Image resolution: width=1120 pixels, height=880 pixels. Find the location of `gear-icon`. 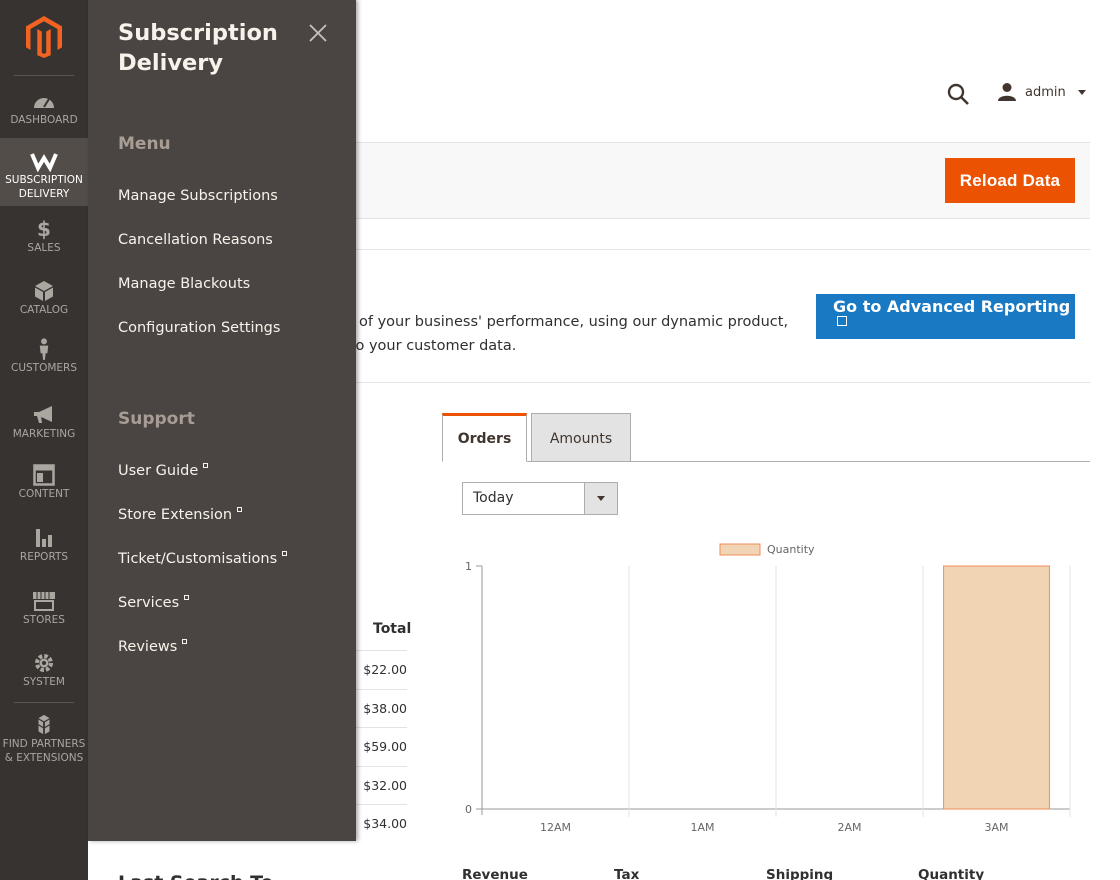

gear-icon is located at coordinates (44, 663).